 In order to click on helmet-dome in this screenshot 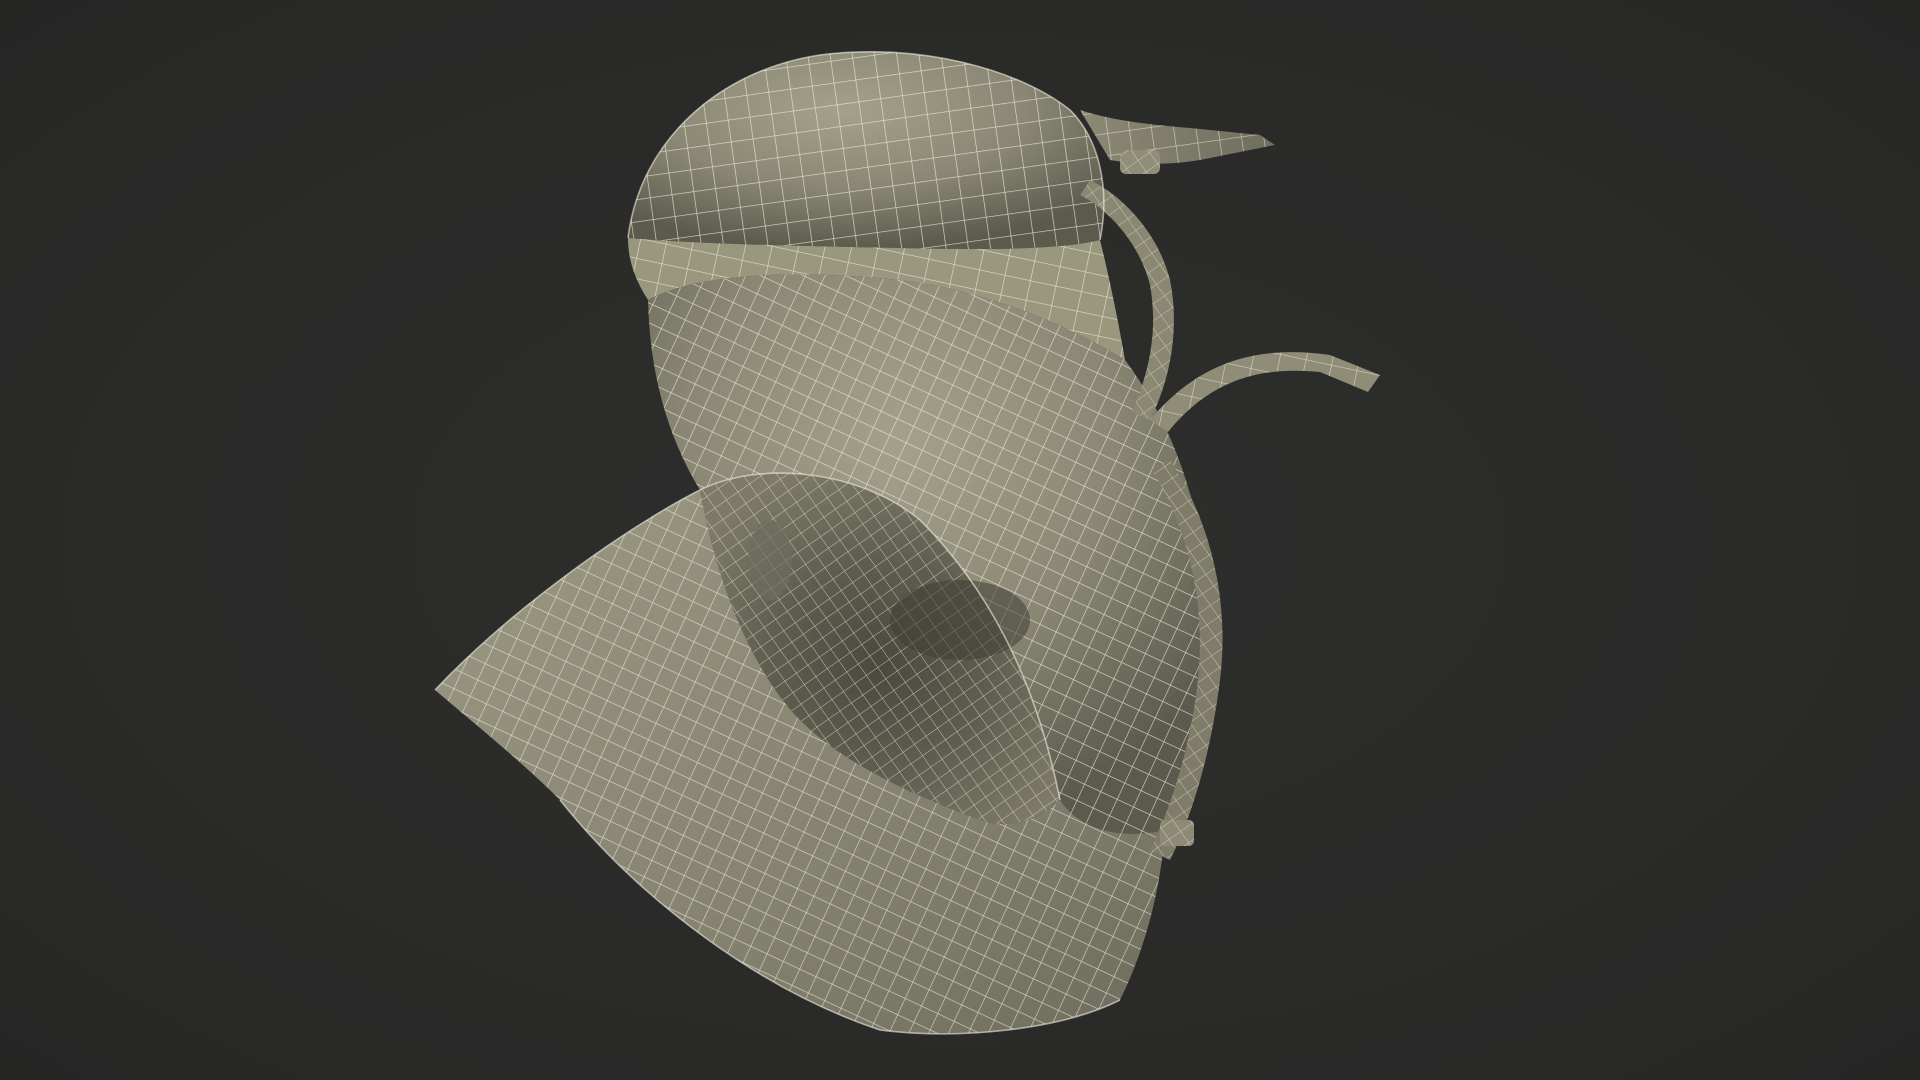, I will do `click(866, 150)`.